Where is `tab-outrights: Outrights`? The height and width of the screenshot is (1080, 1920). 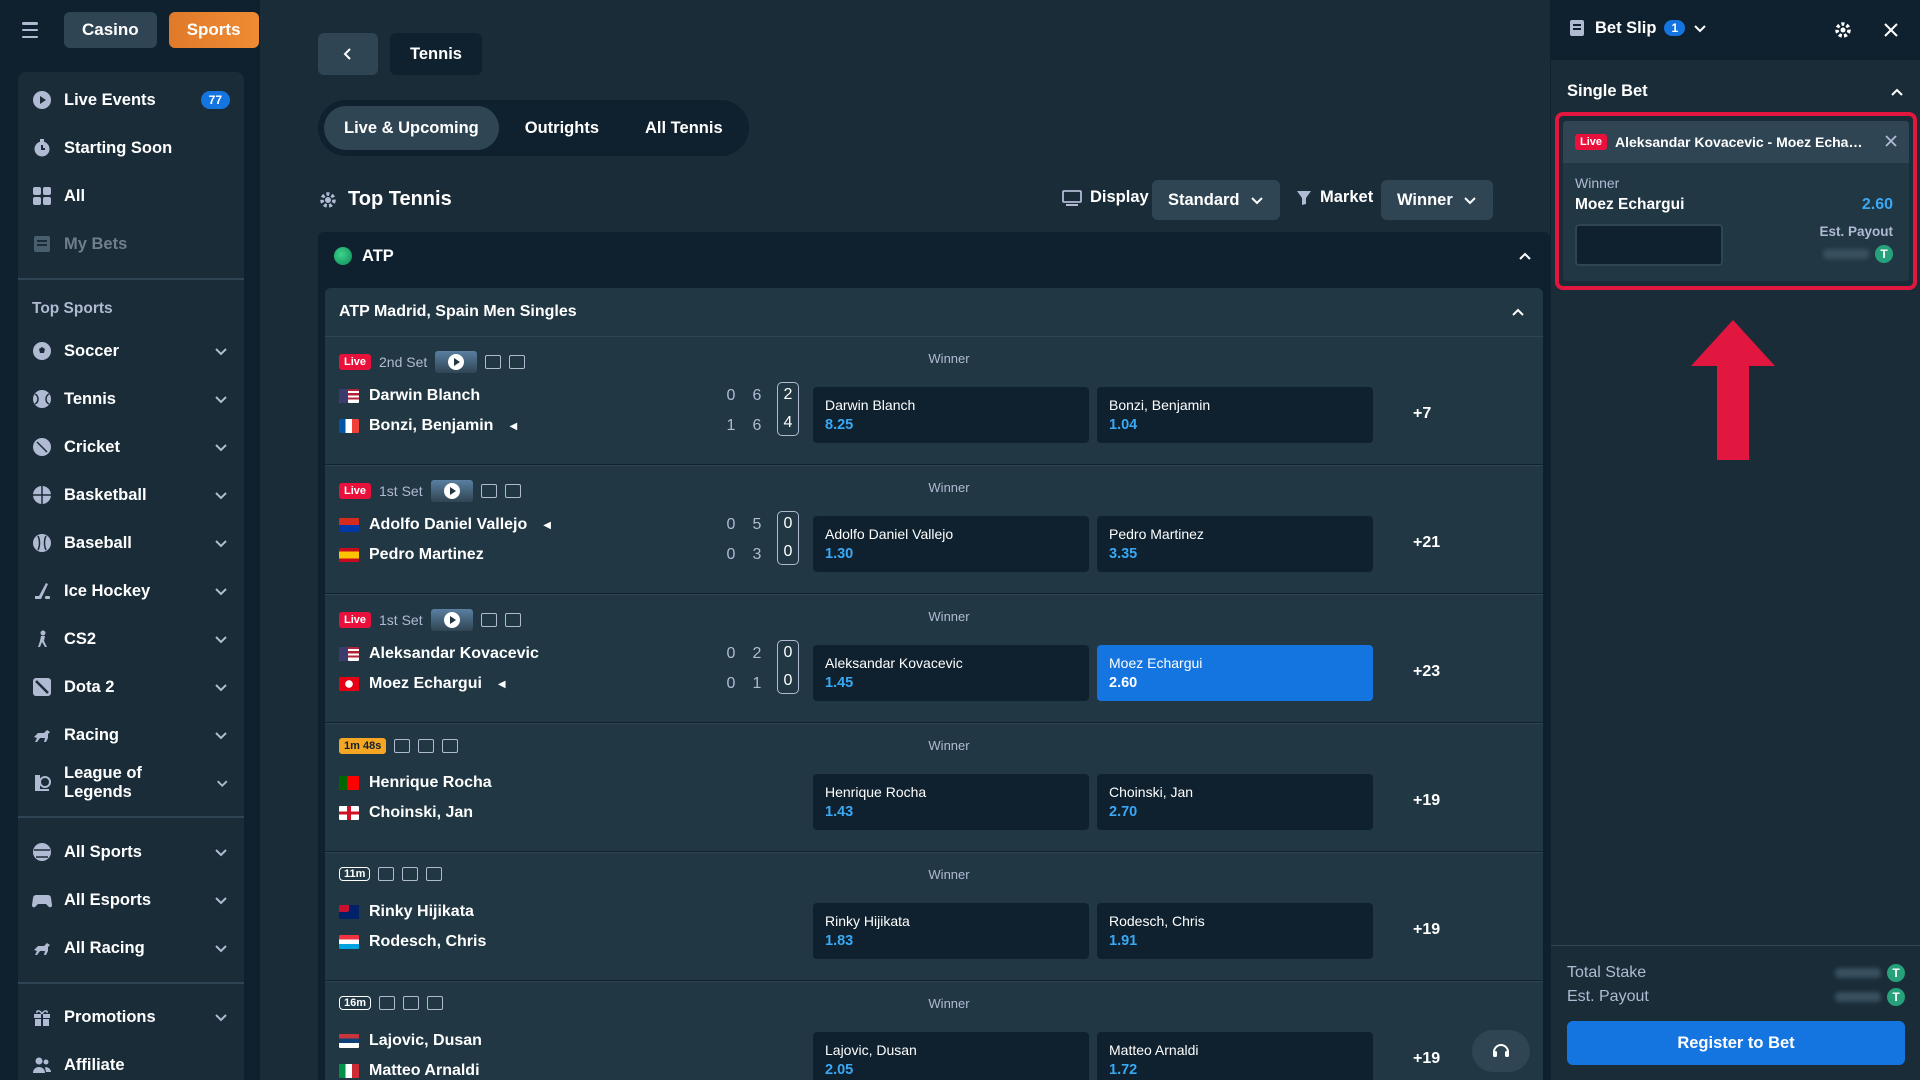
tab-outrights: Outrights is located at coordinates (562, 128).